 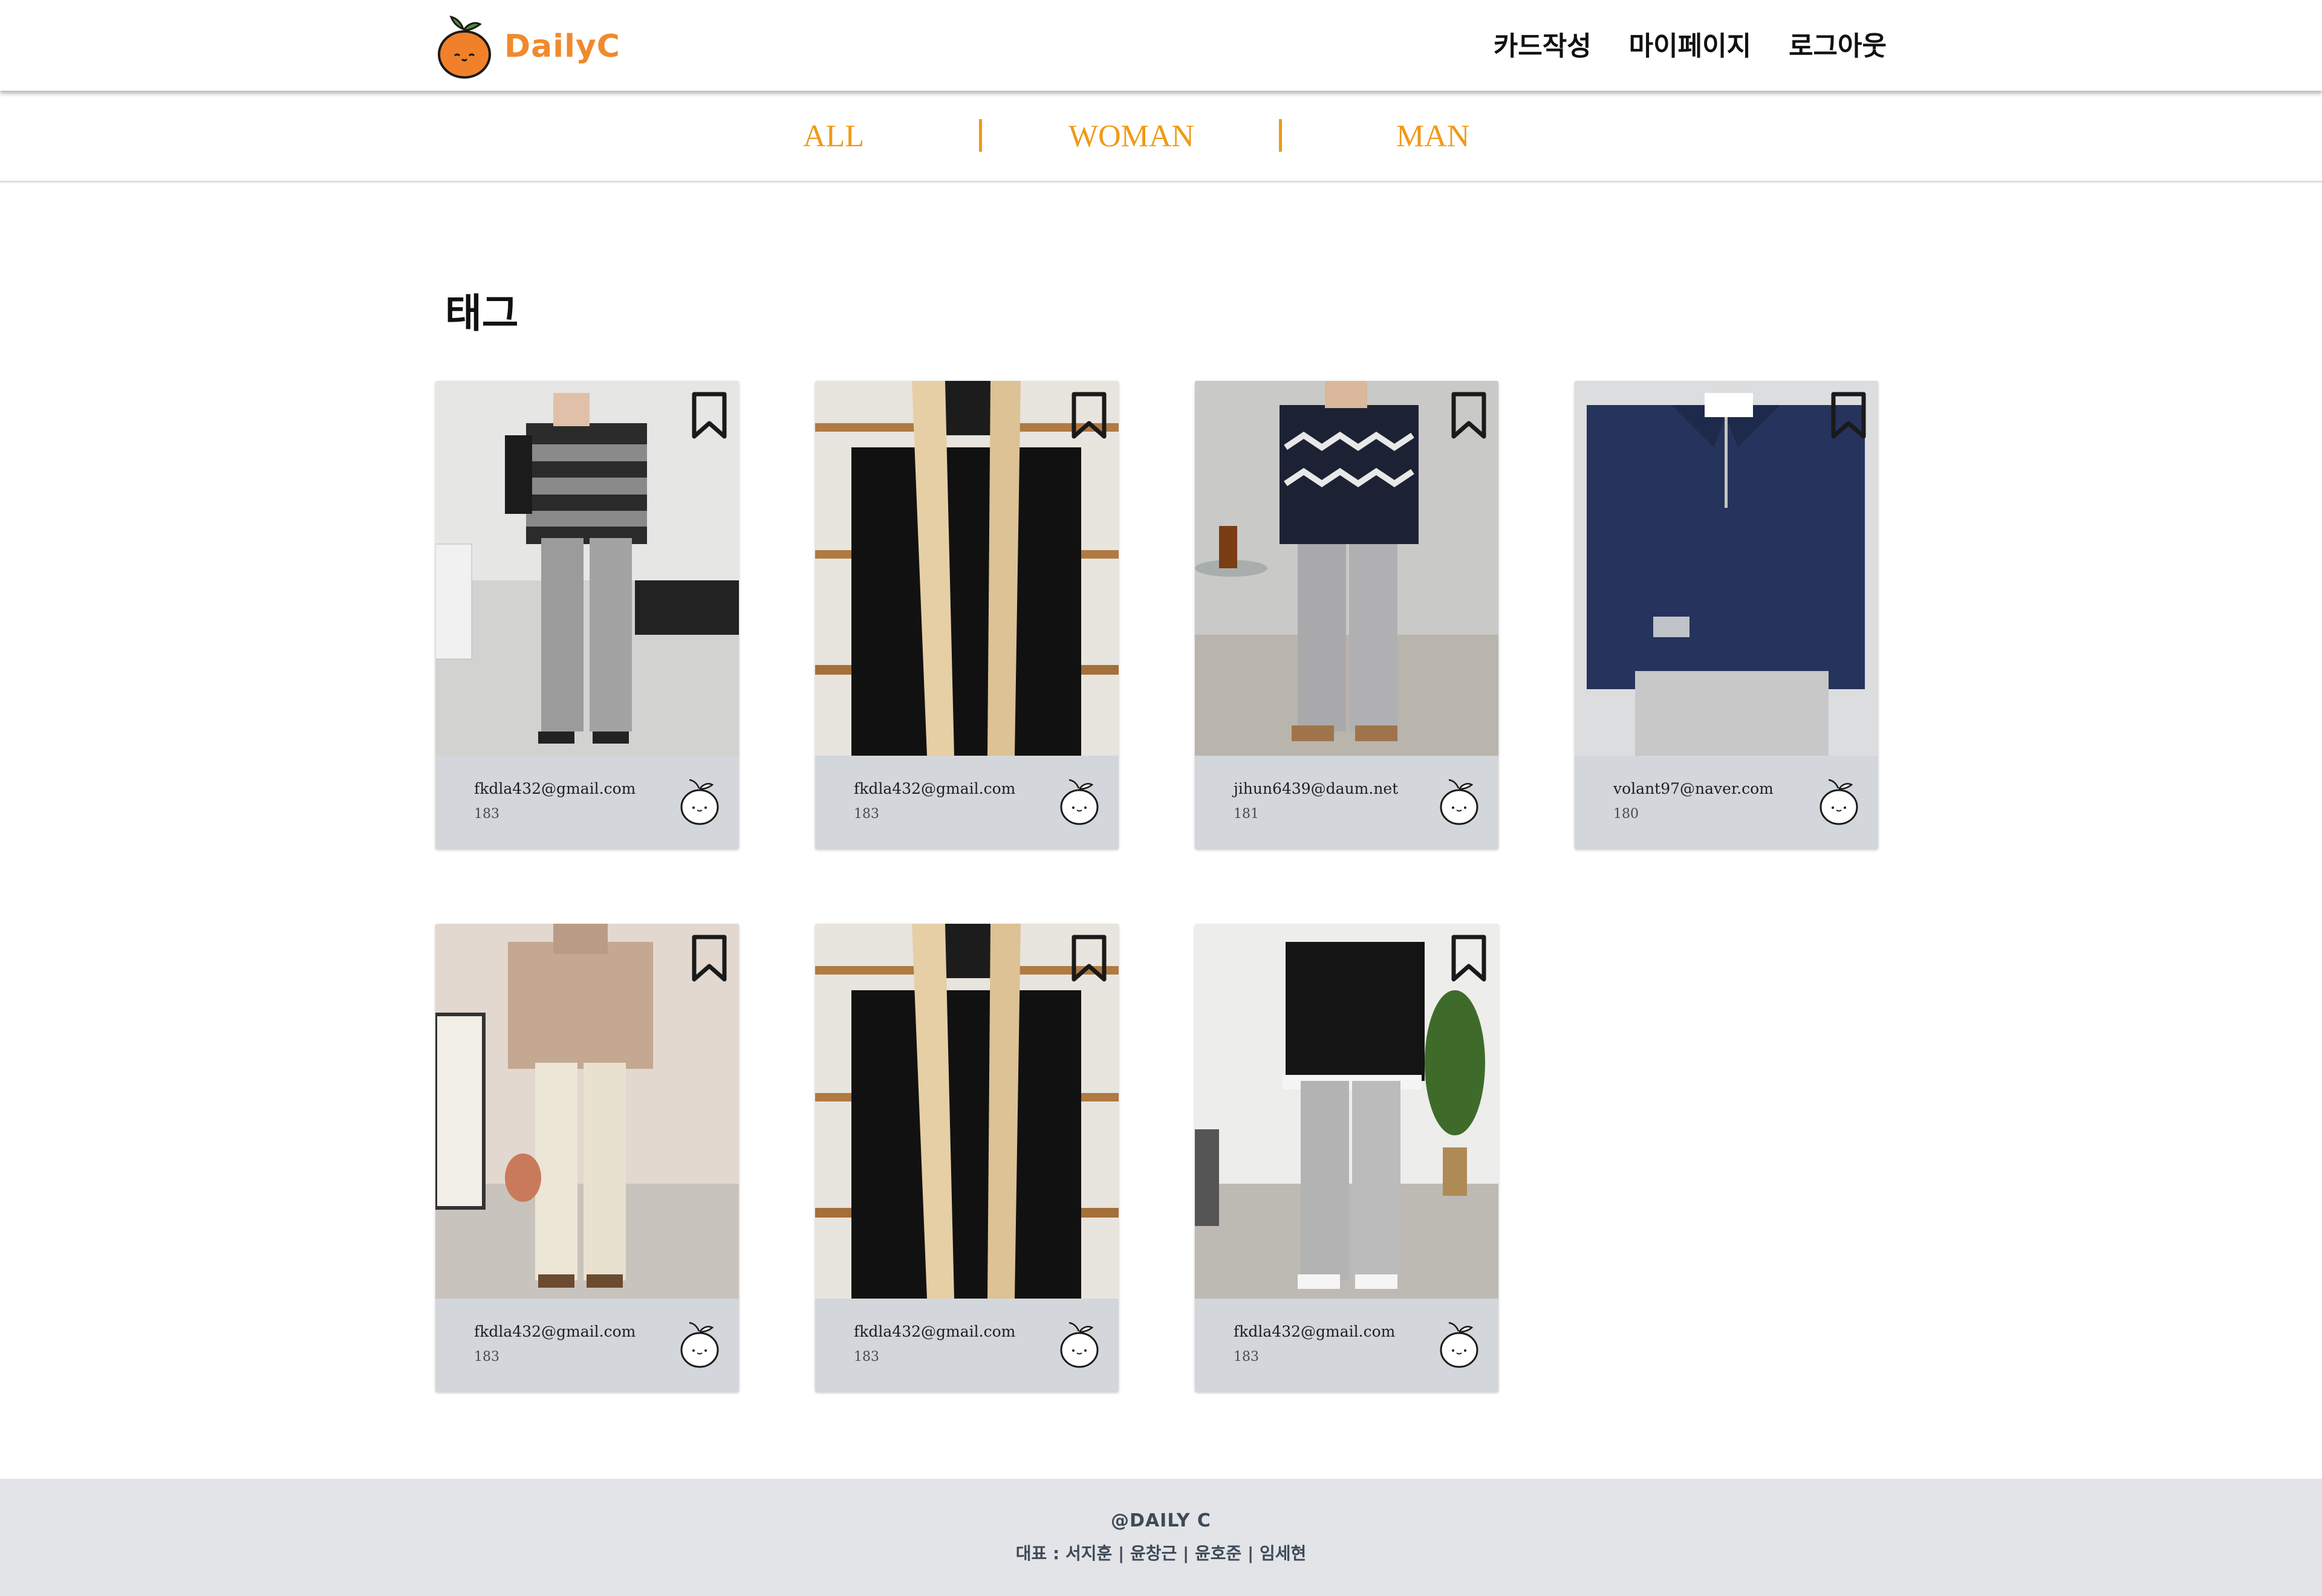 What do you see at coordinates (464, 47) in the screenshot?
I see `tangerine-logo-icon` at bounding box center [464, 47].